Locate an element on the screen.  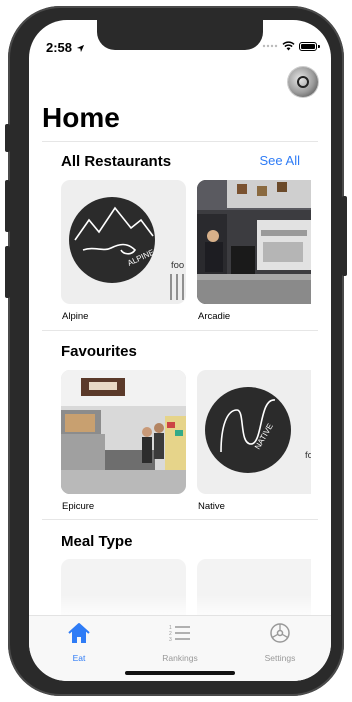
tab-label: Rankings is located at coordinates (180, 658).